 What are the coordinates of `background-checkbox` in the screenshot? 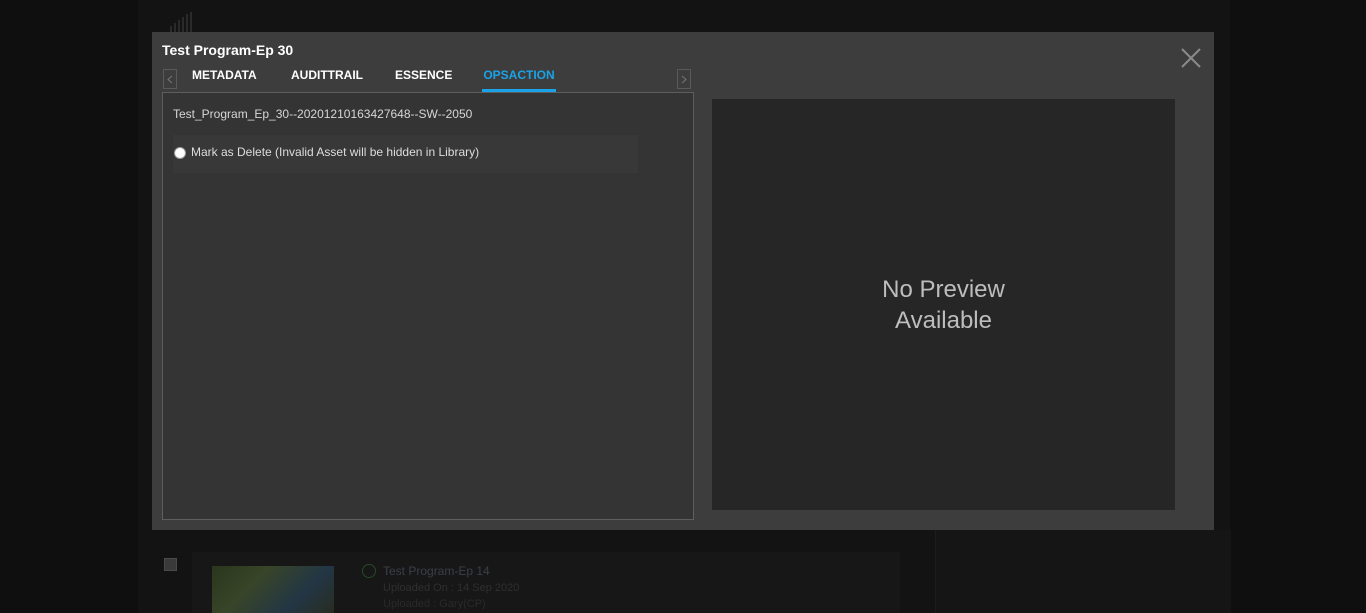 It's located at (170, 564).